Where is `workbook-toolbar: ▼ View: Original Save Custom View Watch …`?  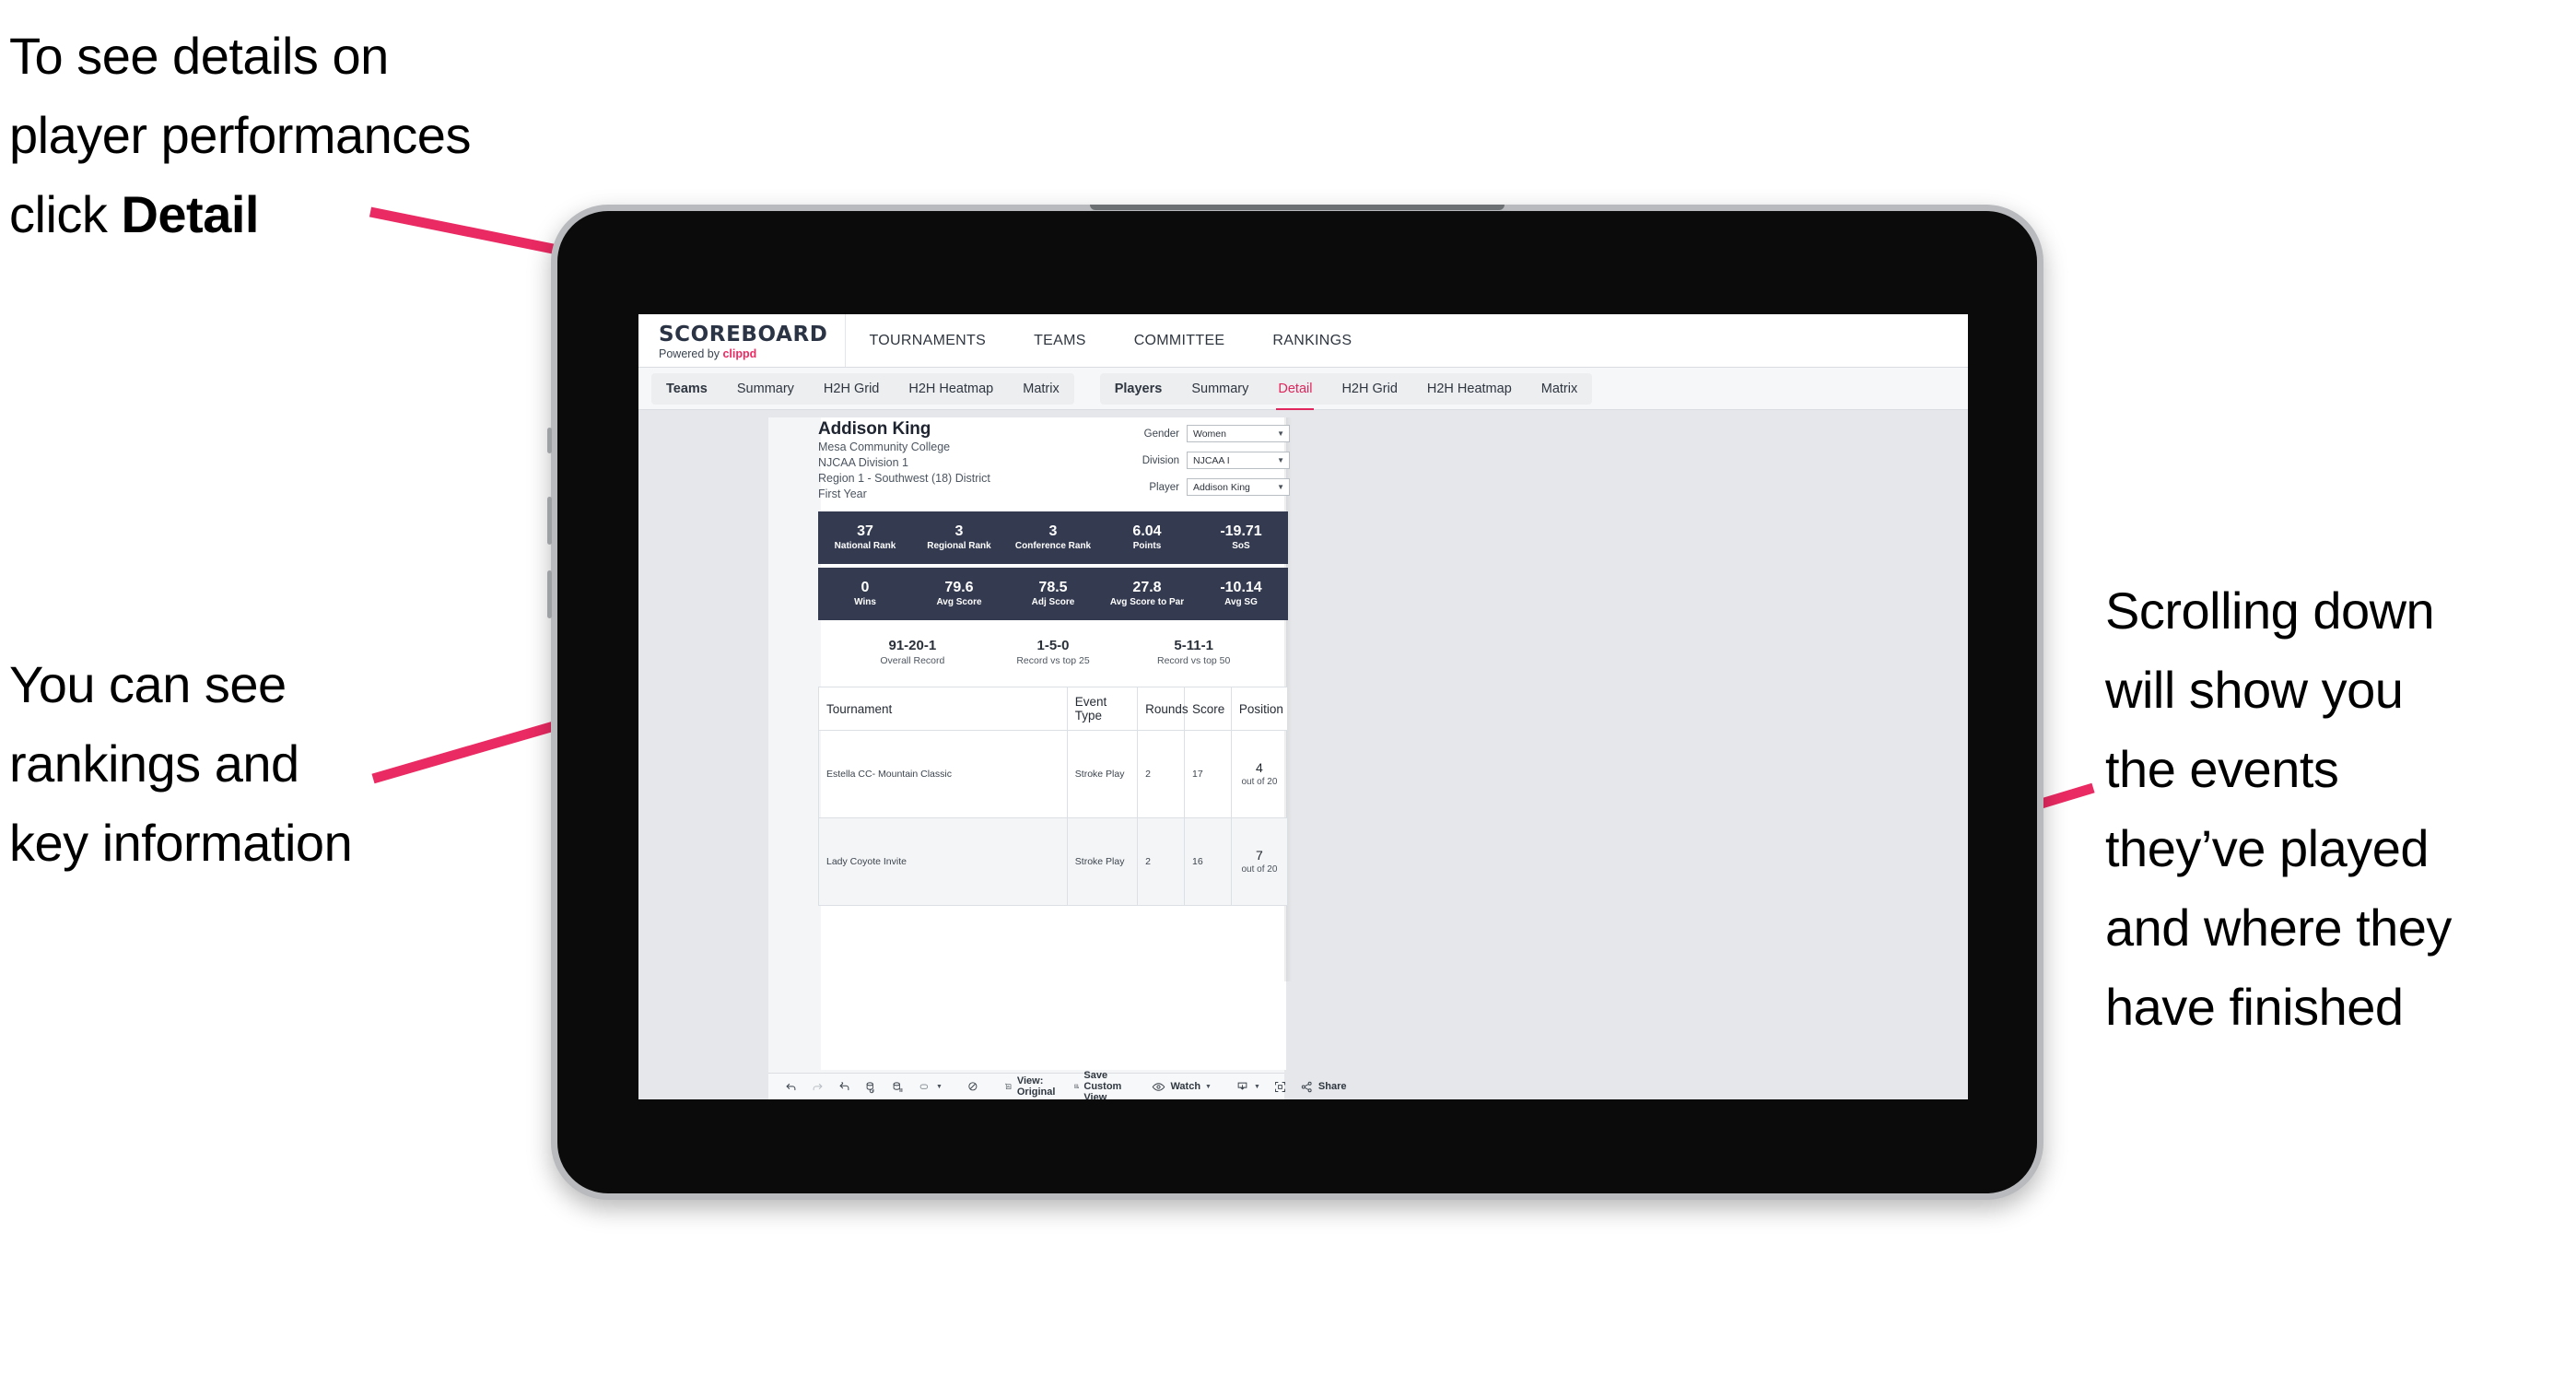
workbook-toolbar: ▼ View: Original Save Custom View Watch … is located at coordinates (1057, 1085).